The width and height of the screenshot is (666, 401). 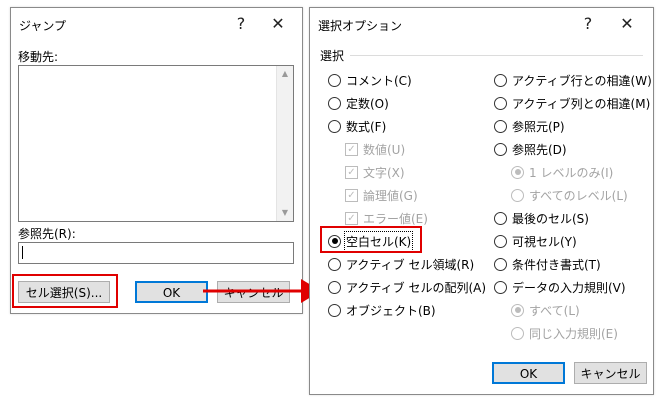 What do you see at coordinates (573, 333) in the screenshot?
I see `label-validation-same: 同じ入力規則(E)` at bounding box center [573, 333].